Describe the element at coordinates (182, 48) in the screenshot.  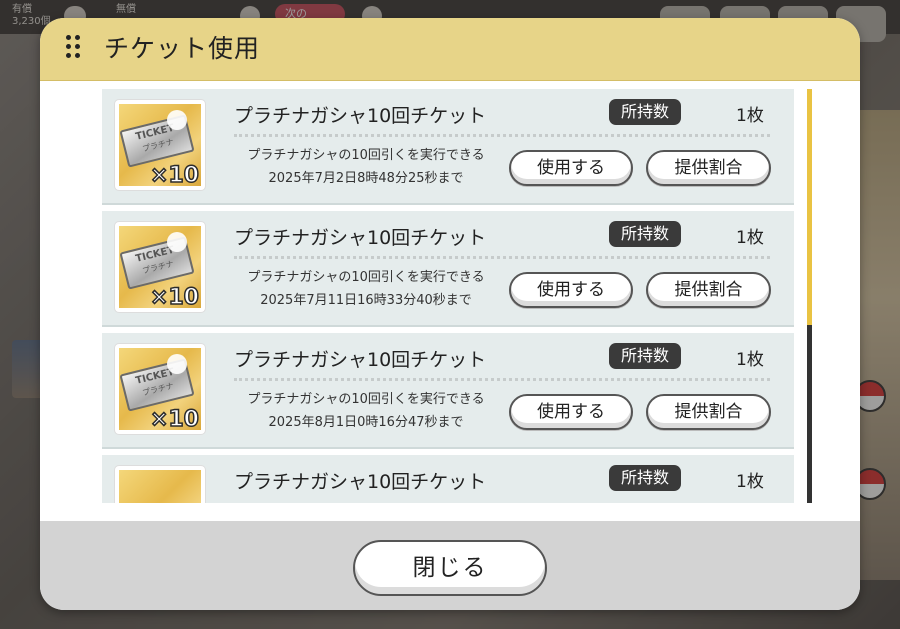
I see `dialog-title: チケット使用` at that location.